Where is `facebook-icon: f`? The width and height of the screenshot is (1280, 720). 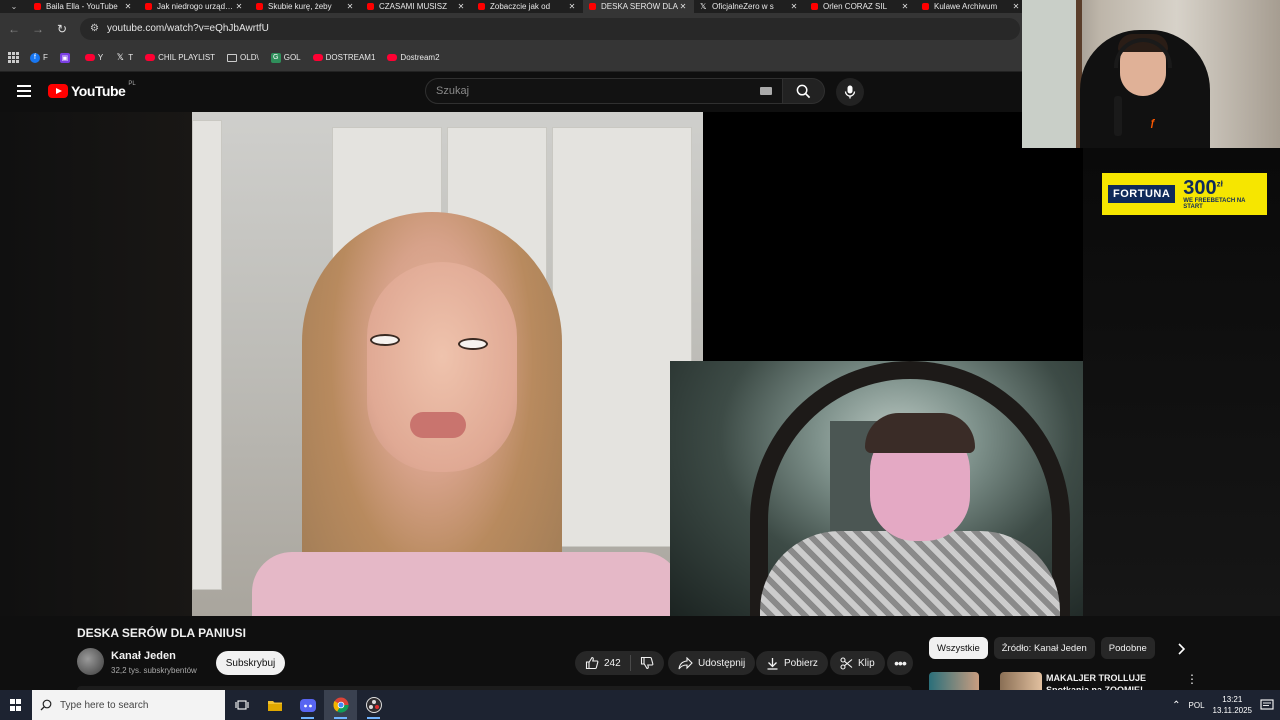 facebook-icon: f is located at coordinates (35, 57).